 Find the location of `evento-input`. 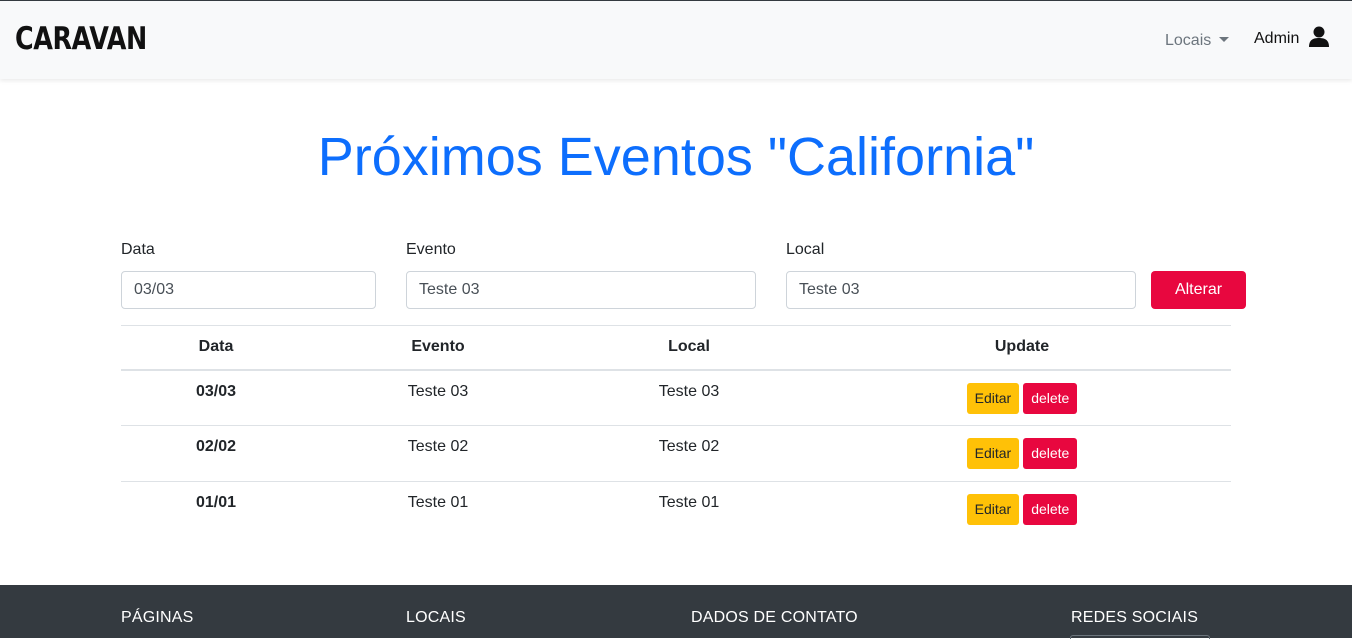

evento-input is located at coordinates (581, 290).